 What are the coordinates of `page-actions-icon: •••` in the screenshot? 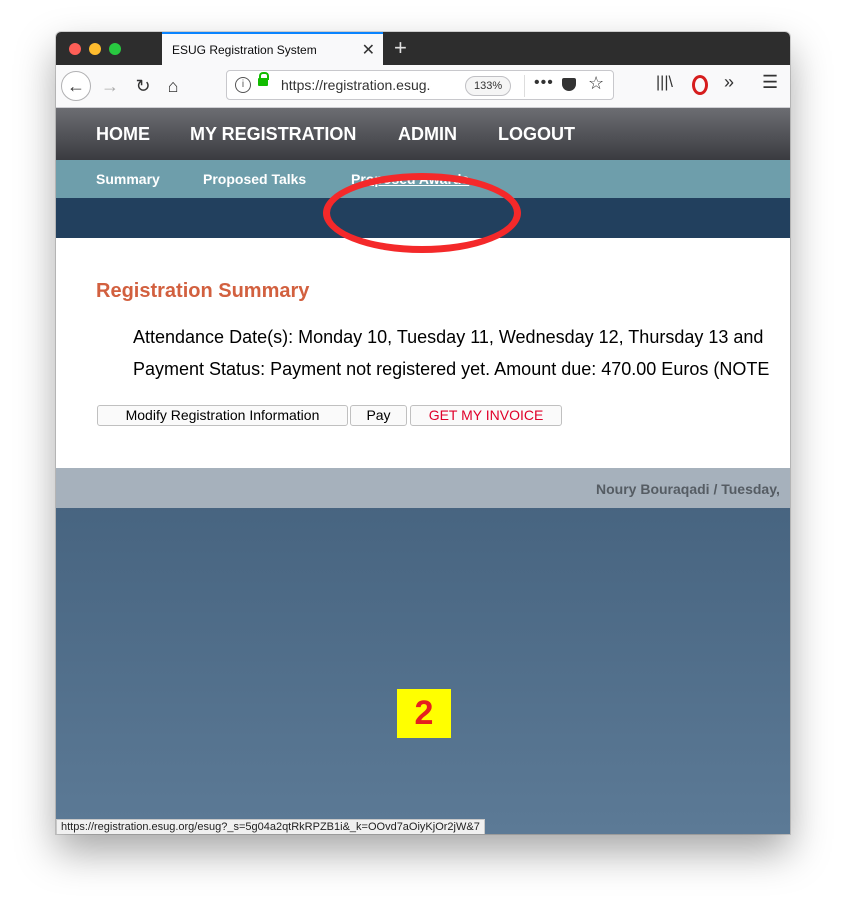 It's located at (544, 83).